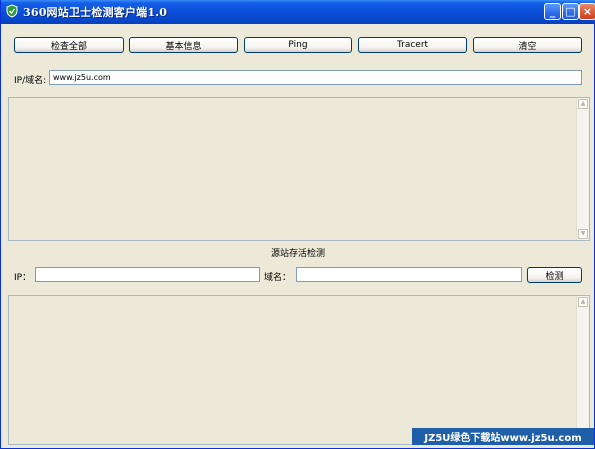  What do you see at coordinates (298, 45) in the screenshot?
I see `ping-button: Ping` at bounding box center [298, 45].